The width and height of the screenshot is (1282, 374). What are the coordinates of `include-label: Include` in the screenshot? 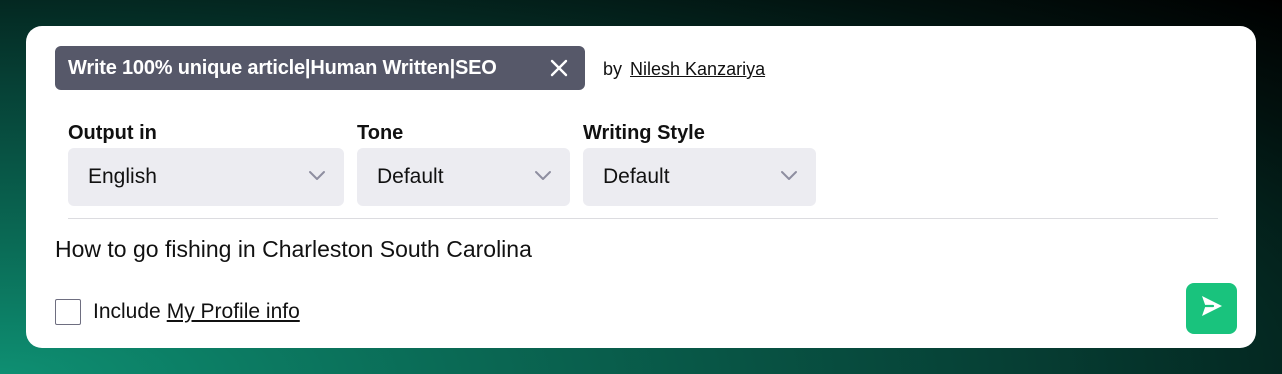 It's located at (127, 311).